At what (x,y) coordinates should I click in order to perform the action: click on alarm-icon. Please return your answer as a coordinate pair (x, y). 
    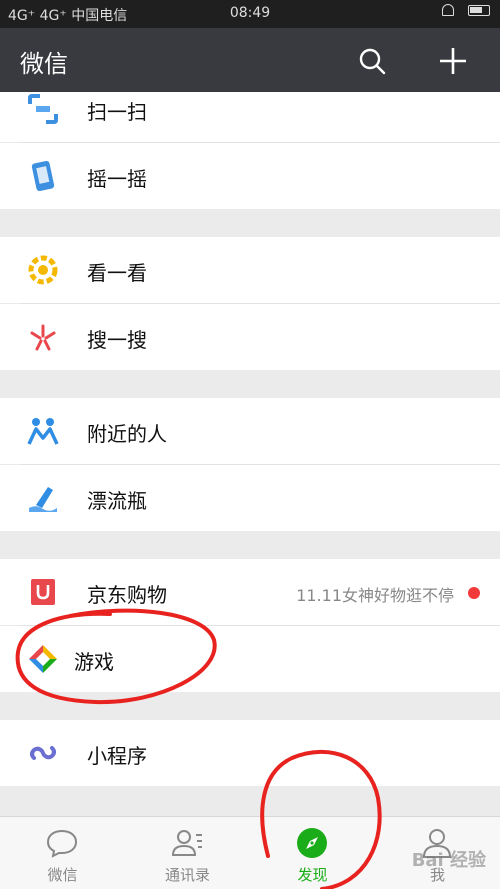
    Looking at the image, I should click on (448, 10).